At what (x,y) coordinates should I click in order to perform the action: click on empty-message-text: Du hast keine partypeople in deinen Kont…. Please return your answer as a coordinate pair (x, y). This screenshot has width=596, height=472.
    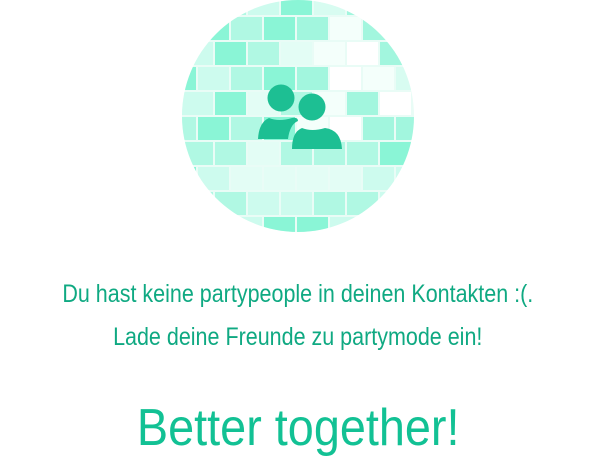
    Looking at the image, I should click on (298, 294).